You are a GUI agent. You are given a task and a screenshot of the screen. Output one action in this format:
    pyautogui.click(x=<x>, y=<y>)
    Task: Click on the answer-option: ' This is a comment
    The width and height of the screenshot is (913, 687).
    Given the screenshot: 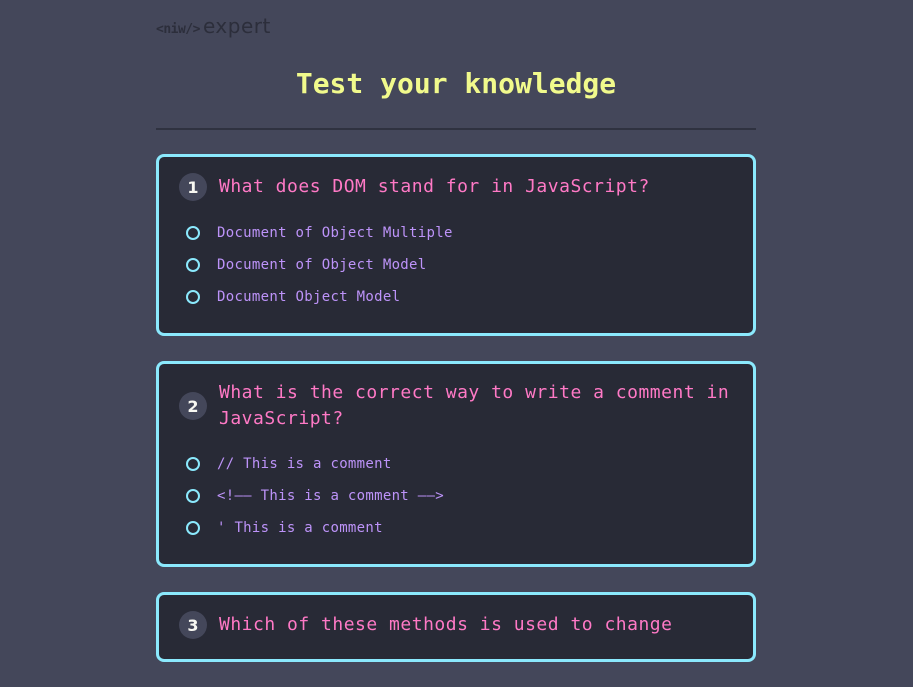 What is the action you would take?
    pyautogui.click(x=456, y=528)
    